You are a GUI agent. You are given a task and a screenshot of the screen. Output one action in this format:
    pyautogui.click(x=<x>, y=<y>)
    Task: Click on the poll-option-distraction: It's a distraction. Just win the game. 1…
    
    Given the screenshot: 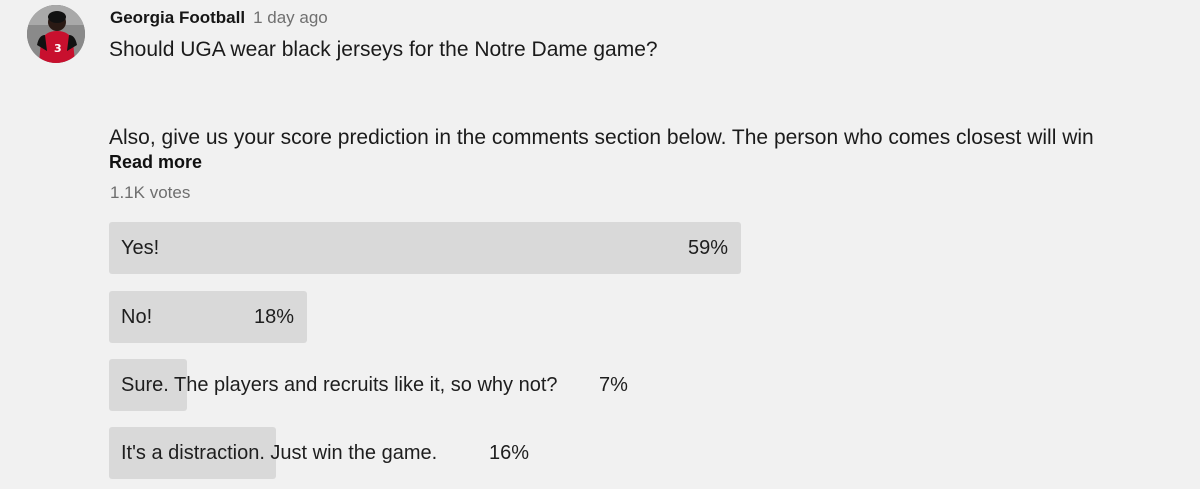 What is the action you would take?
    pyautogui.click(x=329, y=453)
    